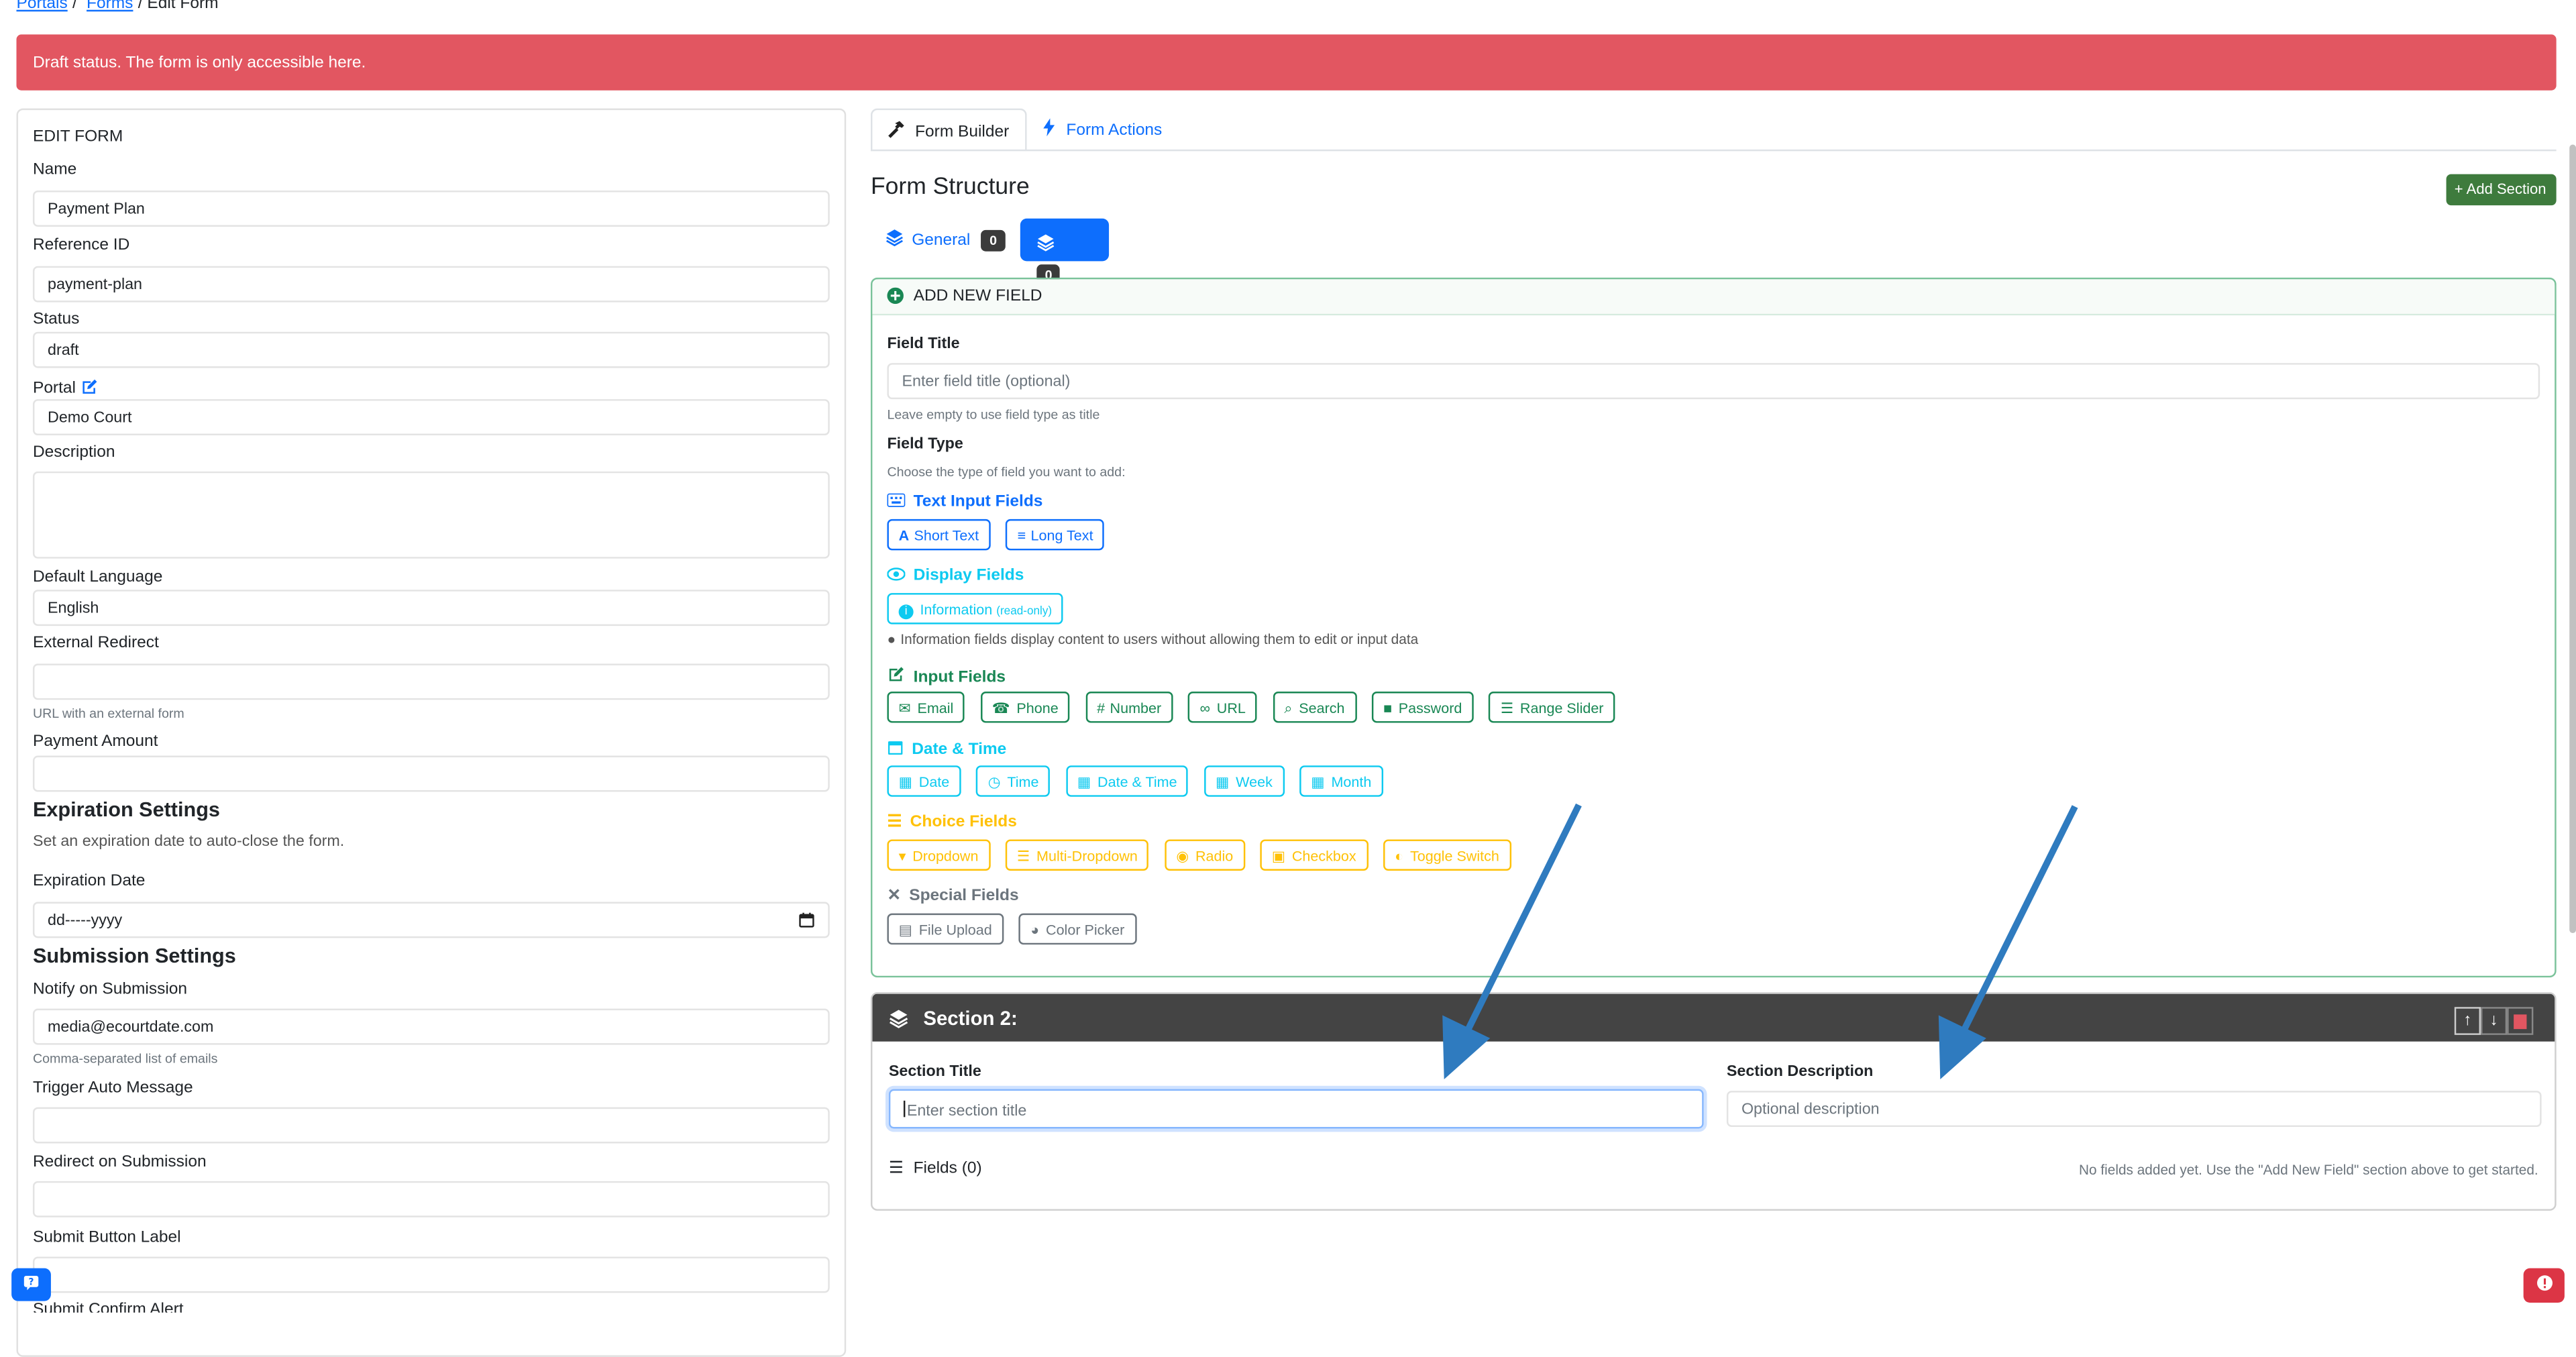 The width and height of the screenshot is (2576, 1357). I want to click on help-chat-button: ?, so click(31, 1284).